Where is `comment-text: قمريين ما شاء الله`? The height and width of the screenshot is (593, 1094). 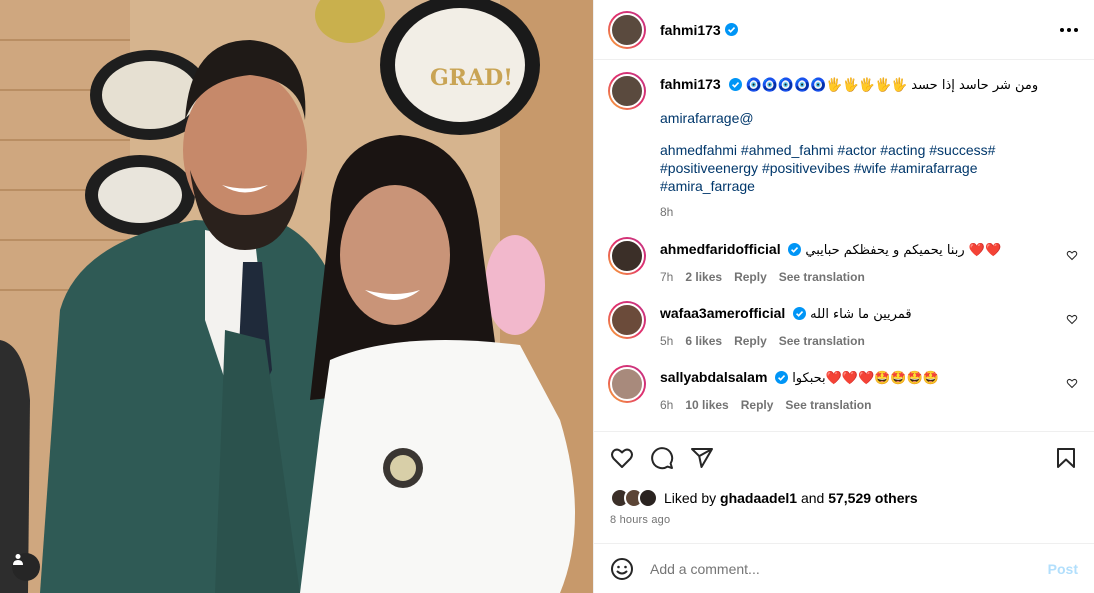 comment-text: قمريين ما شاء الله is located at coordinates (861, 314).